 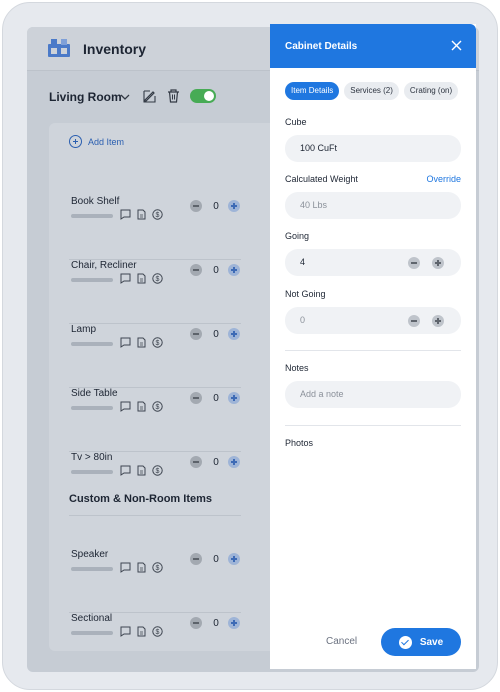 I want to click on not-going-field: 0, so click(x=373, y=320).